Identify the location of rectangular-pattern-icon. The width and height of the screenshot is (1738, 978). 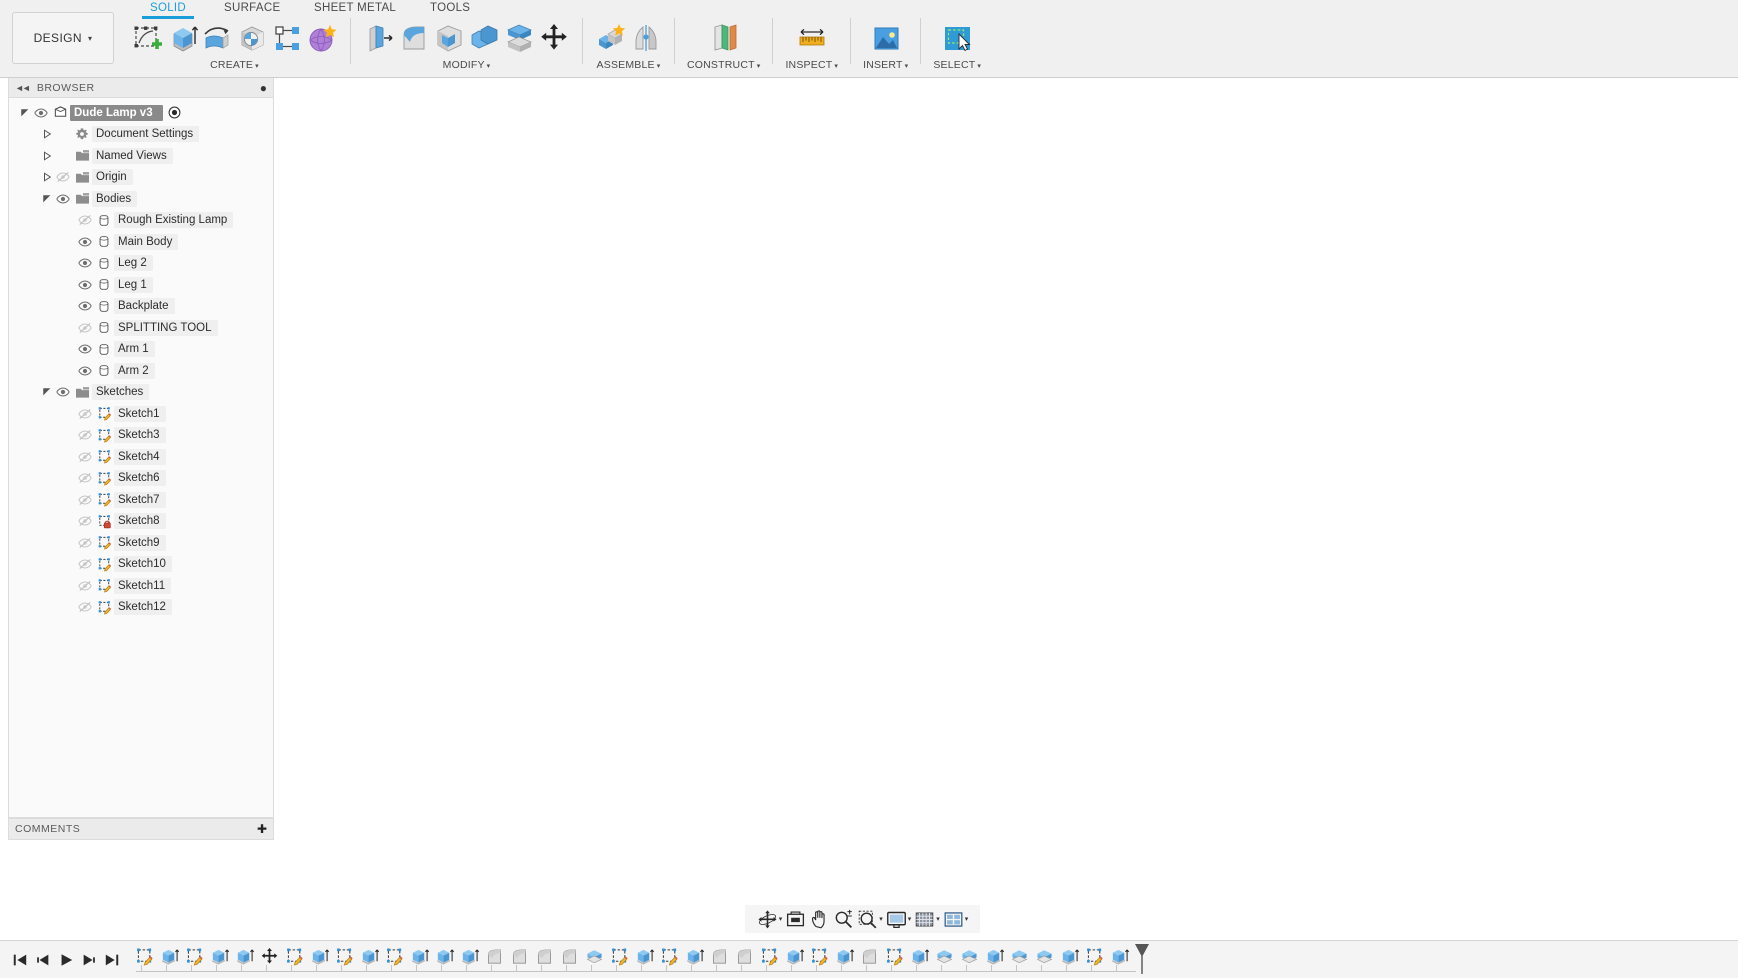
(287, 38).